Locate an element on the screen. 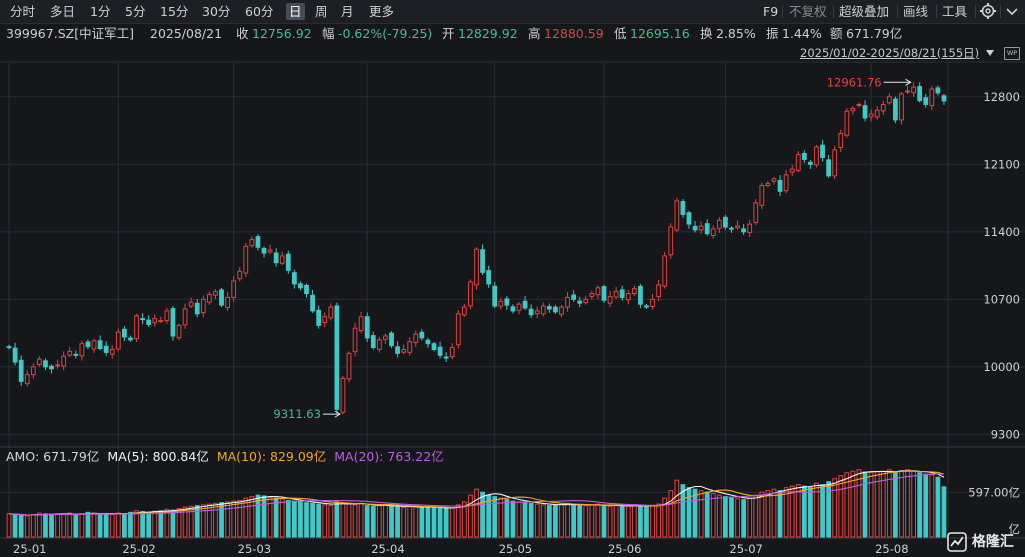  triangle-down-icon is located at coordinates (990, 53).